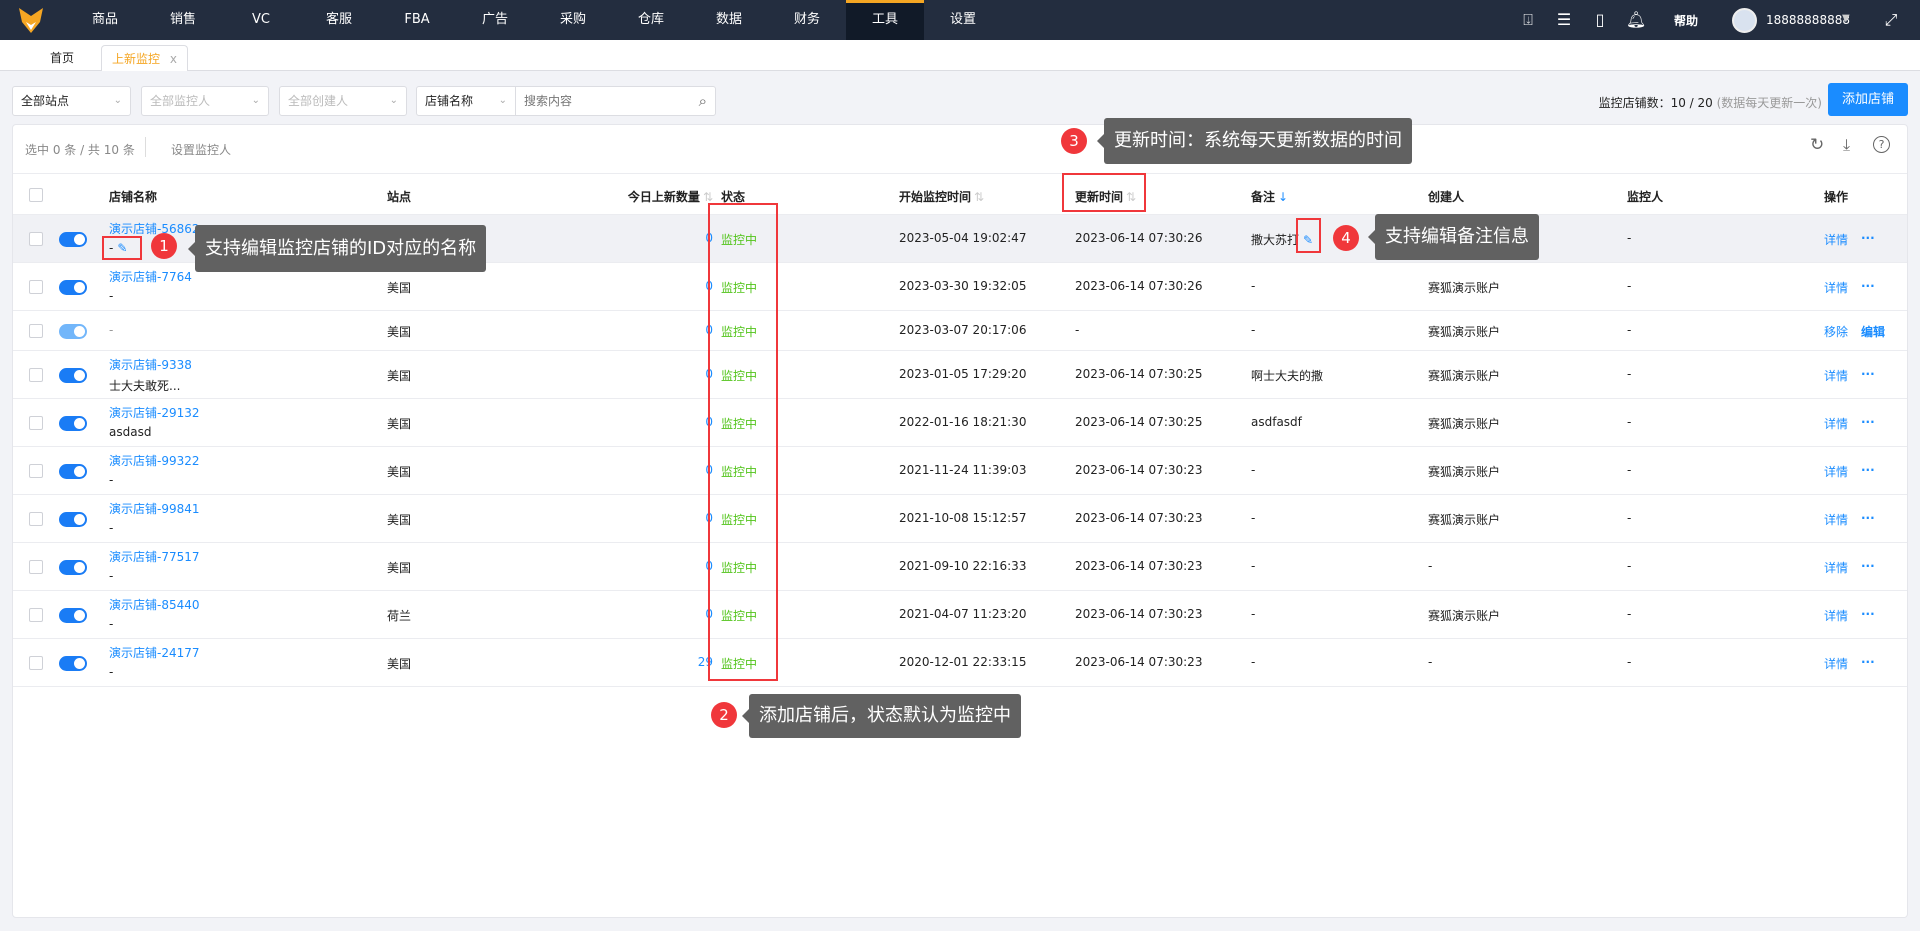  What do you see at coordinates (144, 58) in the screenshot?
I see `tab-new-monitor: 上新监控 x` at bounding box center [144, 58].